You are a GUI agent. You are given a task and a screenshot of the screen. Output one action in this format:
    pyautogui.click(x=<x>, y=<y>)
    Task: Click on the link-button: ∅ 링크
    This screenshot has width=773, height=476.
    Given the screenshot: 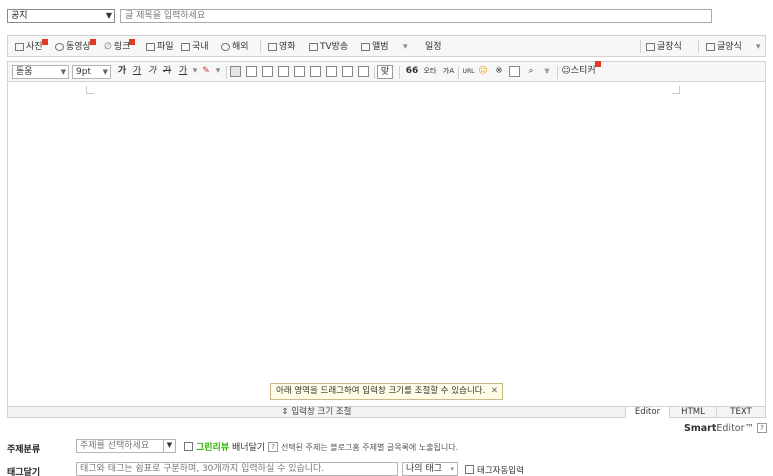 What is the action you would take?
    pyautogui.click(x=120, y=46)
    